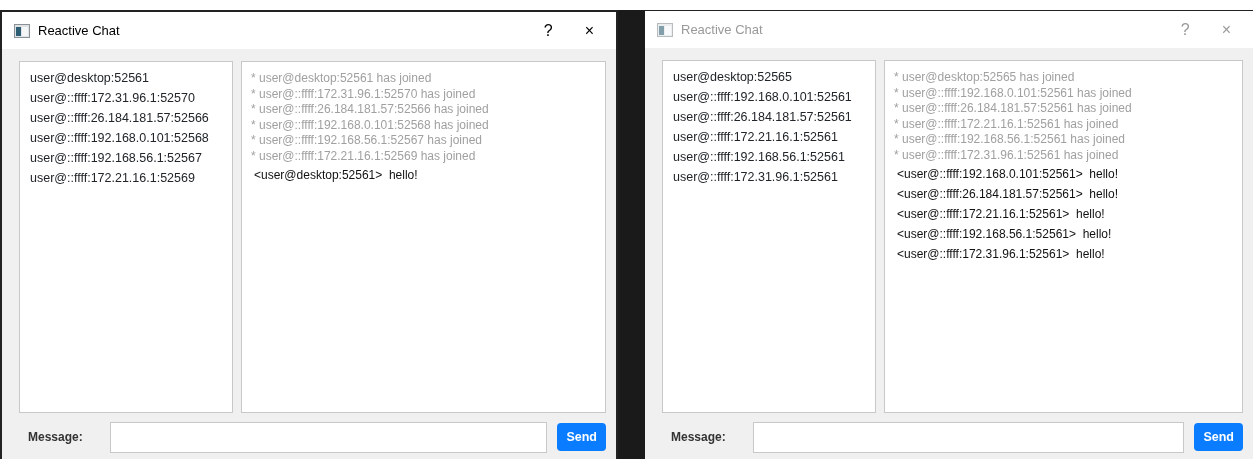  I want to click on chat-message: <user@::ffff:172.21.16.1:52561> hello!, so click(1001, 214).